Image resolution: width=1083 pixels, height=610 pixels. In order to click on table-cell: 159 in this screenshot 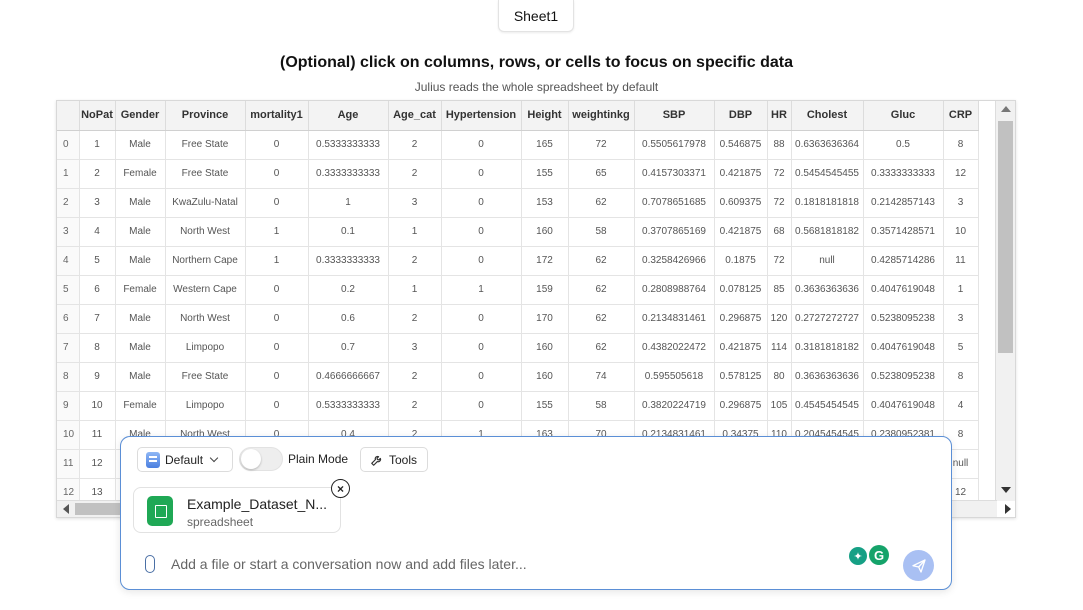, I will do `click(545, 290)`.